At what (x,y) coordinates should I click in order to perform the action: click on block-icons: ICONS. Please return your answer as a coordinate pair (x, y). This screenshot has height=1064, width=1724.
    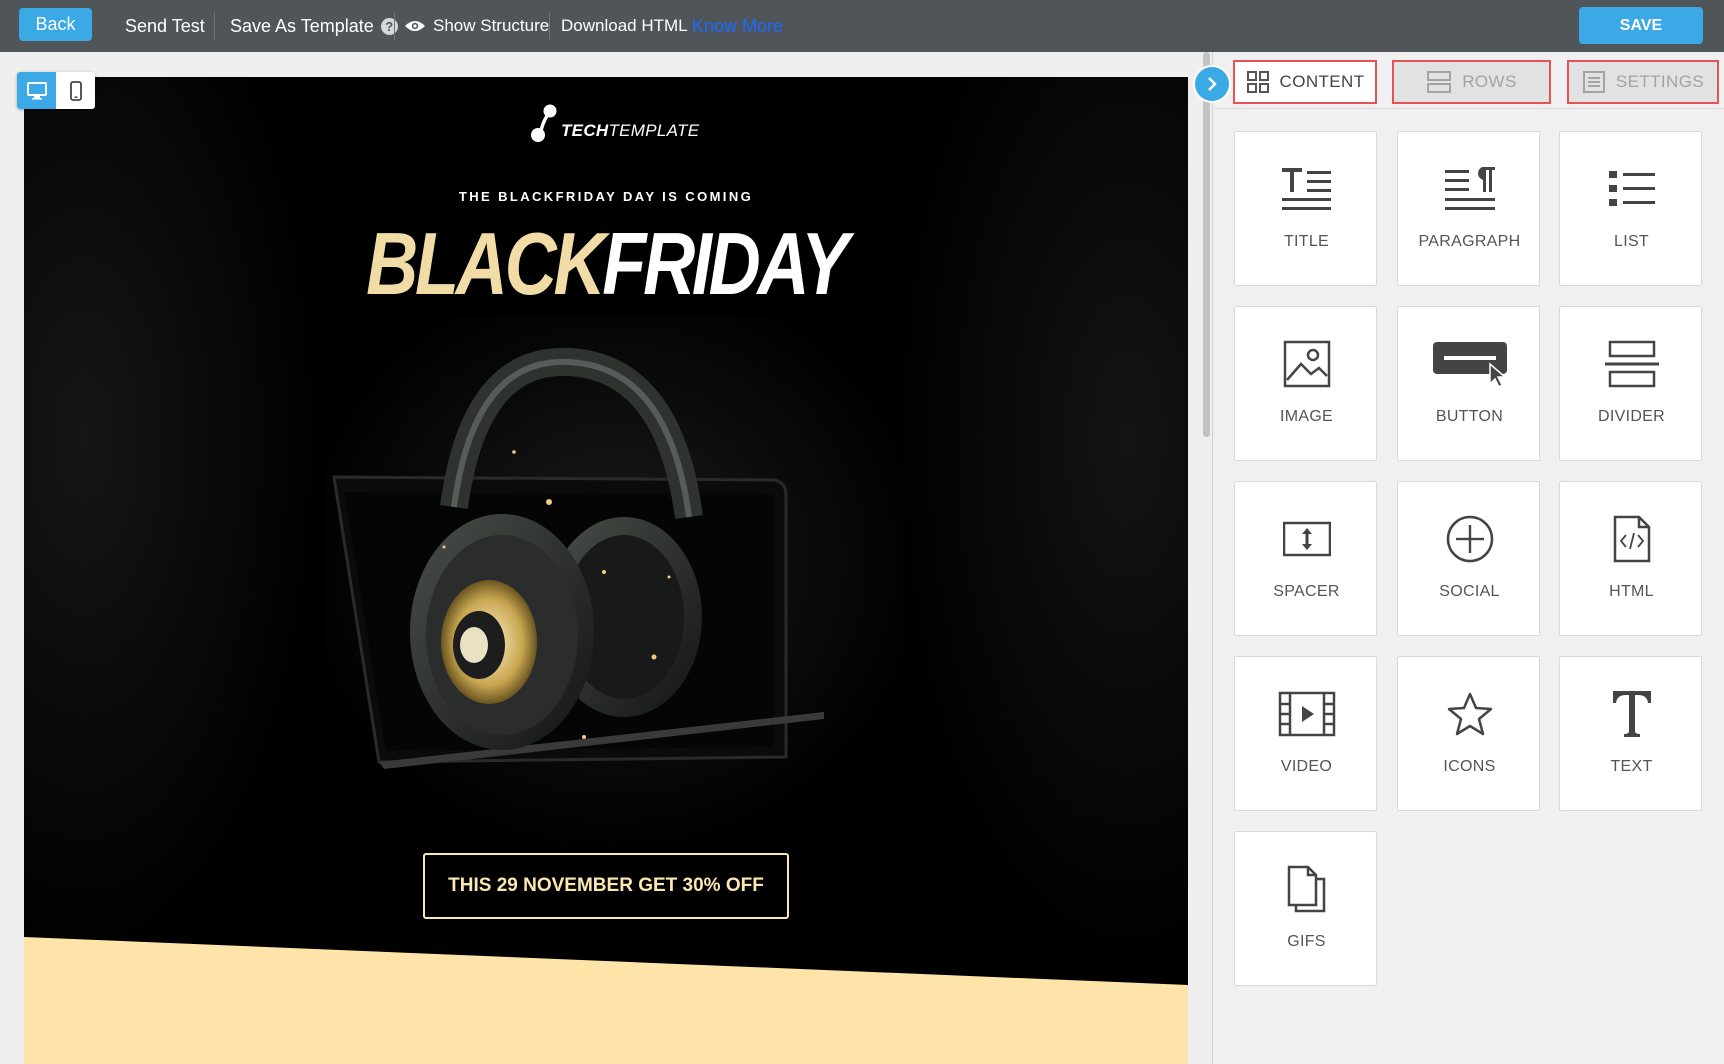
    Looking at the image, I should click on (1468, 733).